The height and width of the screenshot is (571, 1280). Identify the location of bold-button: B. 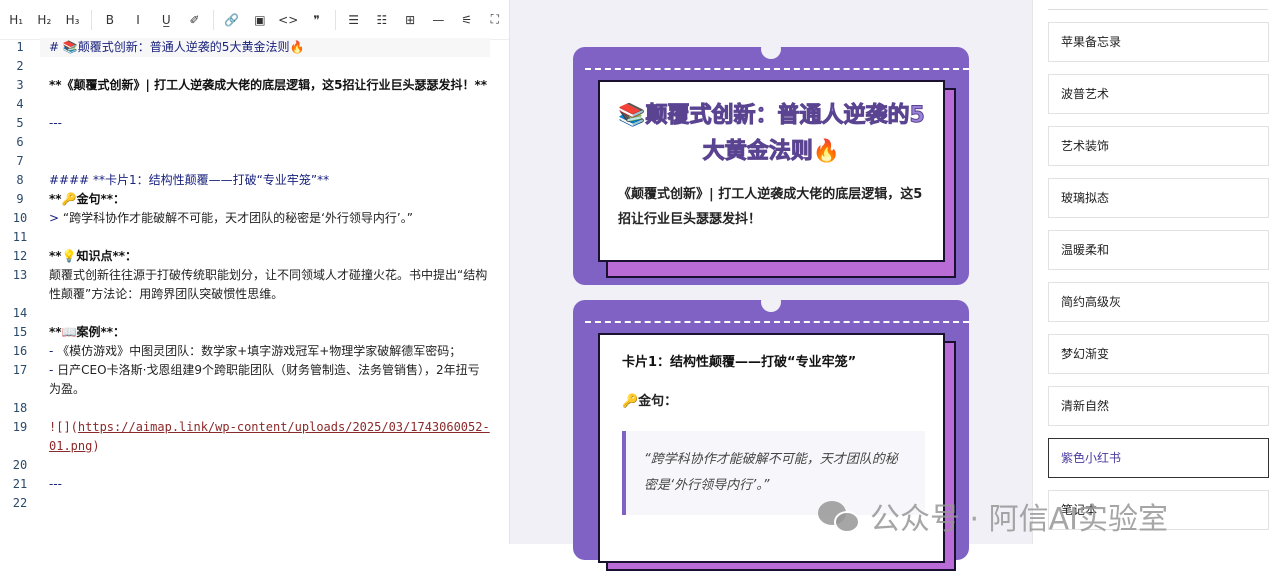
(110, 20).